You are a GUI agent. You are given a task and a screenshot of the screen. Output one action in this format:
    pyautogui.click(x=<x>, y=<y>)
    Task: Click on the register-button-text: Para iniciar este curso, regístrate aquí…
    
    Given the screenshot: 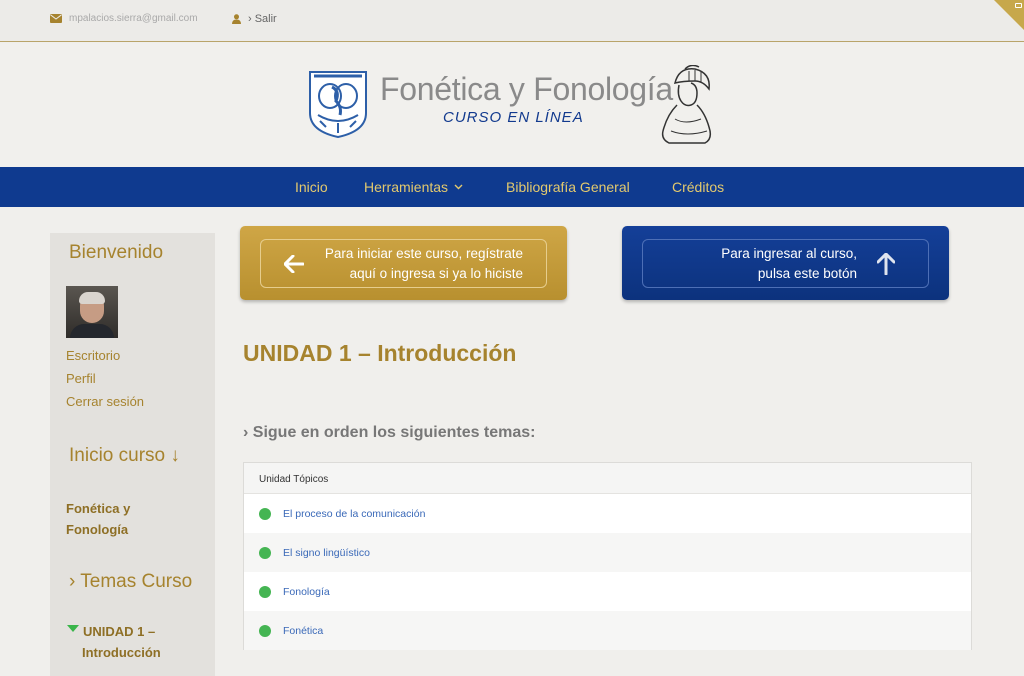 What is the action you would take?
    pyautogui.click(x=424, y=264)
    